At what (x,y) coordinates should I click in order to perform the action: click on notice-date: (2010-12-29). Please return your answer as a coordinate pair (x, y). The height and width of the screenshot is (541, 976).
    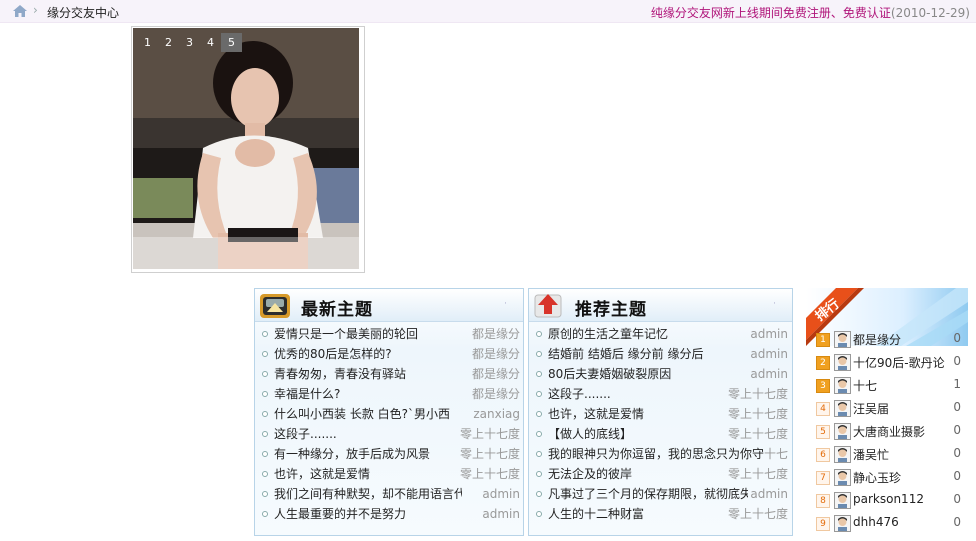
    Looking at the image, I should click on (930, 13).